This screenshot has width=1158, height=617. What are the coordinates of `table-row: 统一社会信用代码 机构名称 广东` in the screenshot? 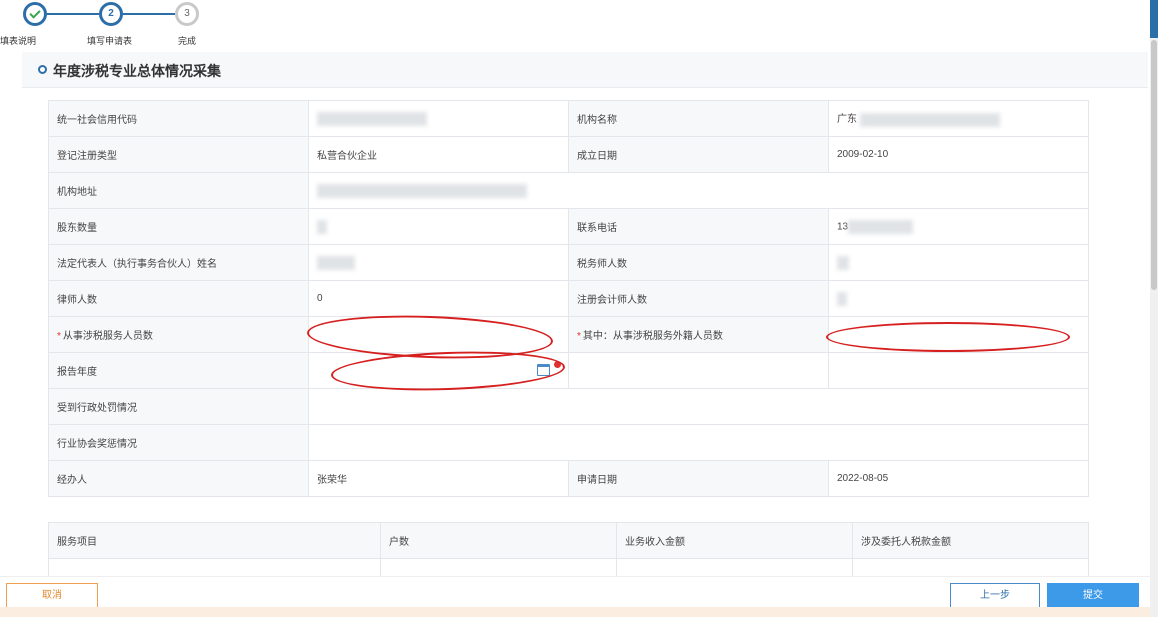 It's located at (568, 118).